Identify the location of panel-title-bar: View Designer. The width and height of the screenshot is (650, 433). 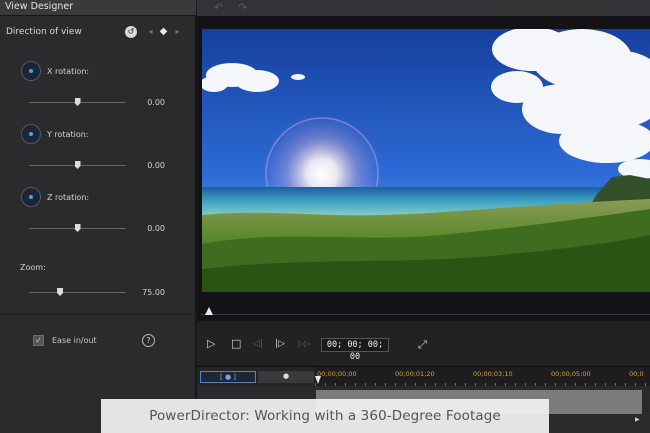
(98, 8).